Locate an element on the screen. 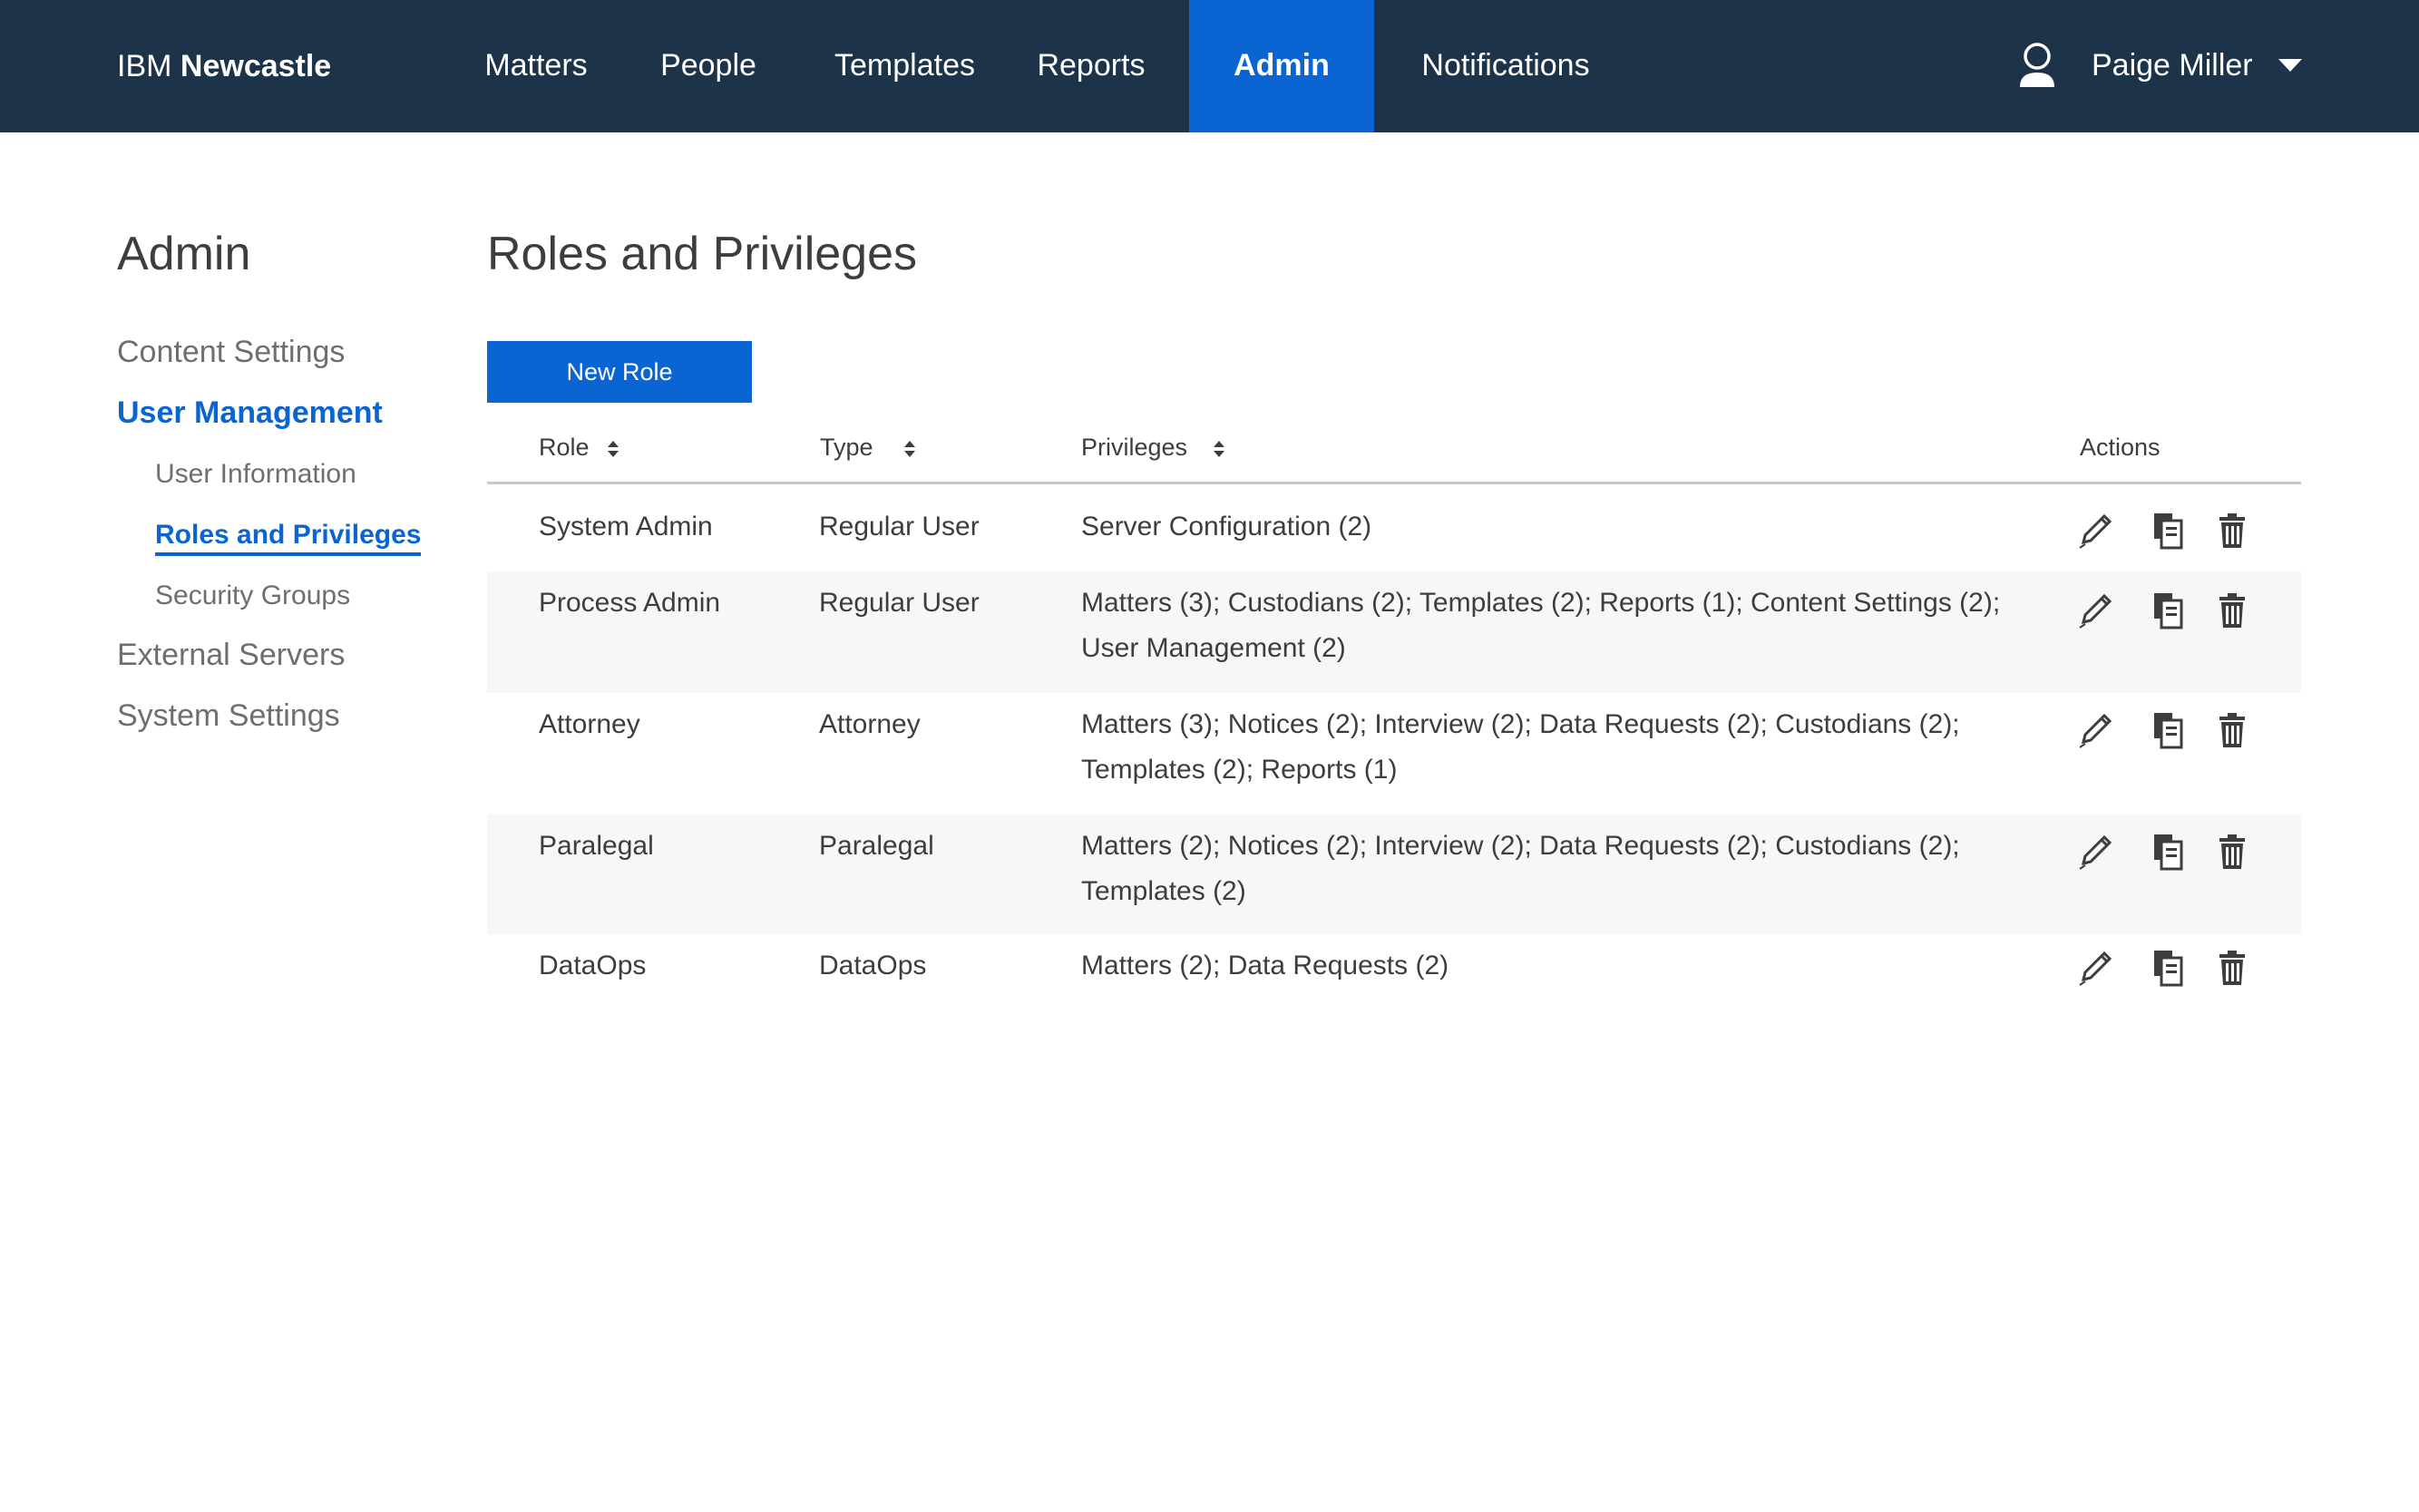 This screenshot has height=1512, width=2419. type-cell: DataOps is located at coordinates (873, 965).